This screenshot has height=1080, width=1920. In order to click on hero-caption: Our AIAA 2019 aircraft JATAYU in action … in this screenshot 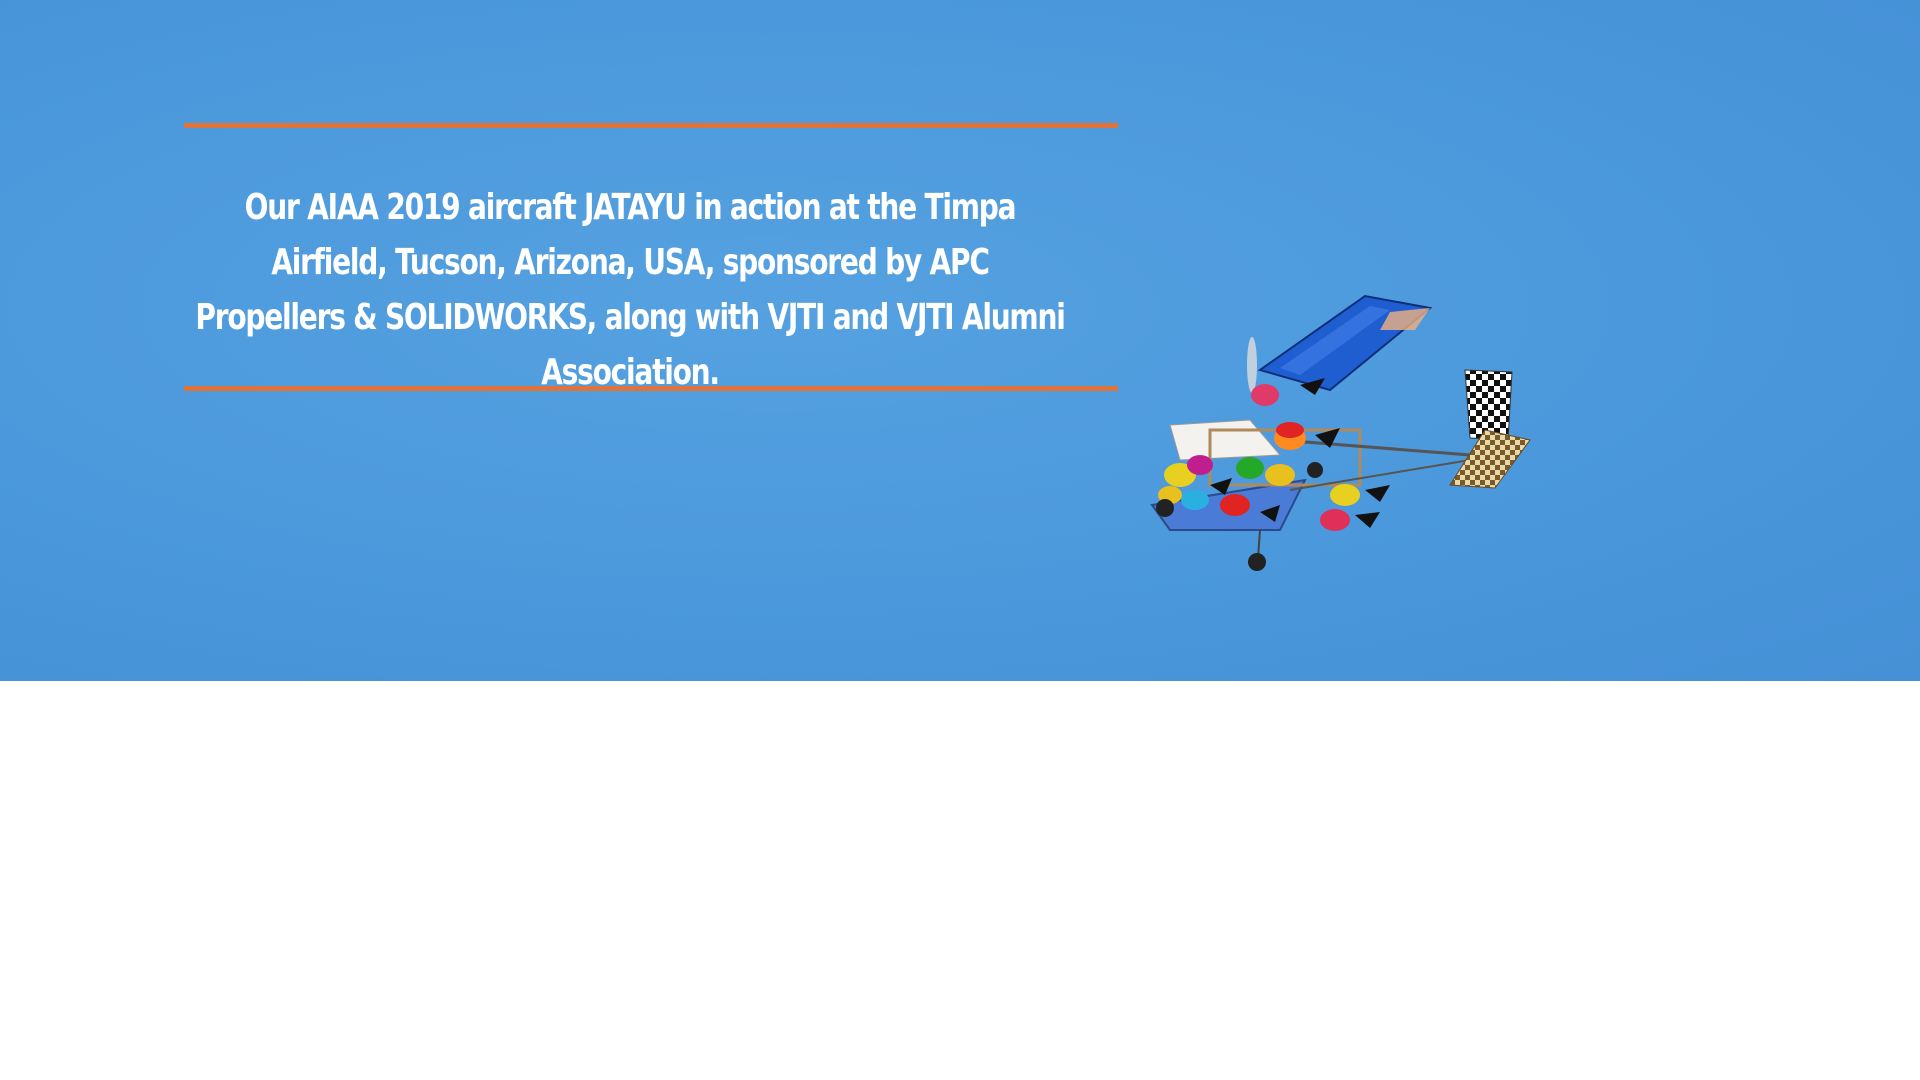, I will do `click(630, 290)`.